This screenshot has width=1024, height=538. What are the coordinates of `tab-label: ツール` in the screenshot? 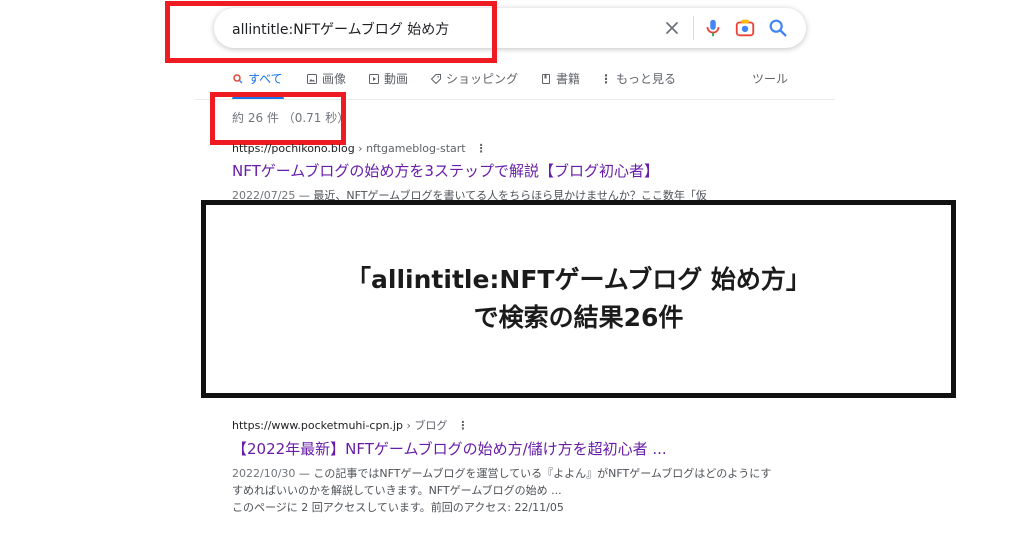 It's located at (770, 79).